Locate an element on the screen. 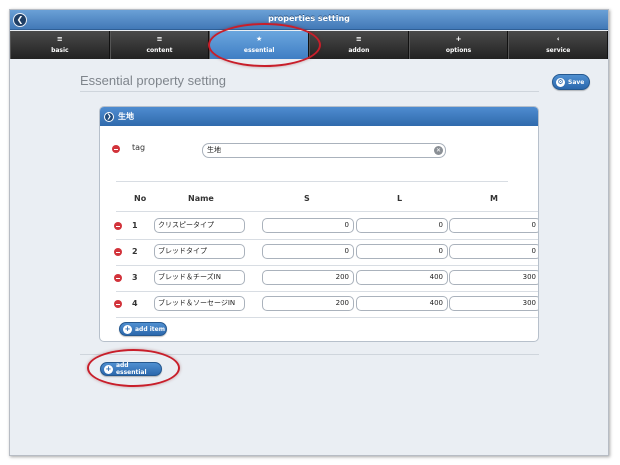 Image resolution: width=620 pixels, height=465 pixels. table-row: 2 ブレッドタイプ 0 0 0 is located at coordinates (319, 252).